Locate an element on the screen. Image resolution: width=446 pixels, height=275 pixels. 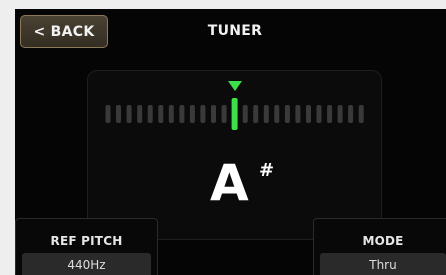
mode-label: MODE is located at coordinates (383, 241).